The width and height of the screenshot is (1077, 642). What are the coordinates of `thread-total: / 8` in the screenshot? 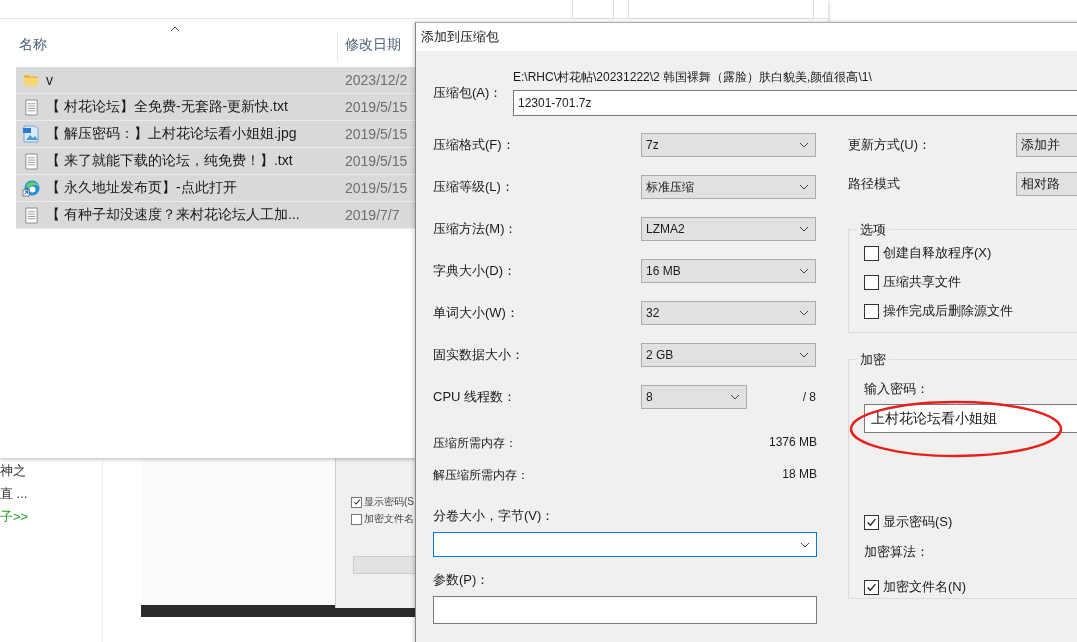 It's located at (809, 397).